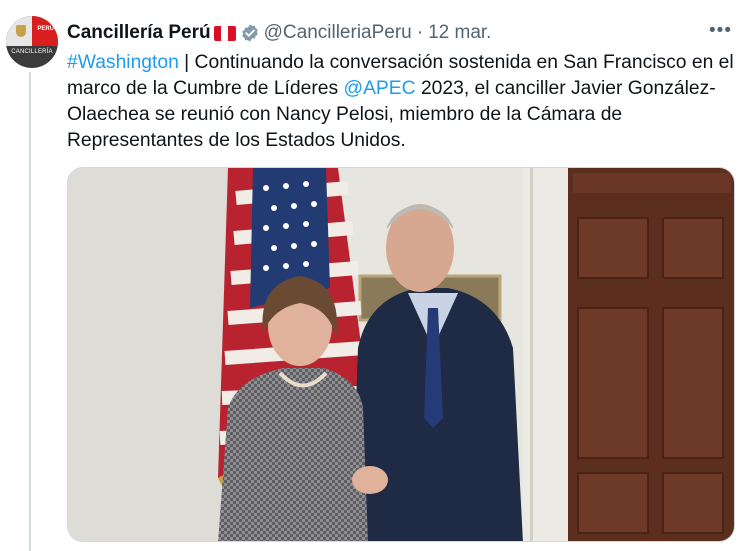 Image resolution: width=750 pixels, height=551 pixels. I want to click on avatar: PERÚ CANCILLERÍA, so click(32, 42).